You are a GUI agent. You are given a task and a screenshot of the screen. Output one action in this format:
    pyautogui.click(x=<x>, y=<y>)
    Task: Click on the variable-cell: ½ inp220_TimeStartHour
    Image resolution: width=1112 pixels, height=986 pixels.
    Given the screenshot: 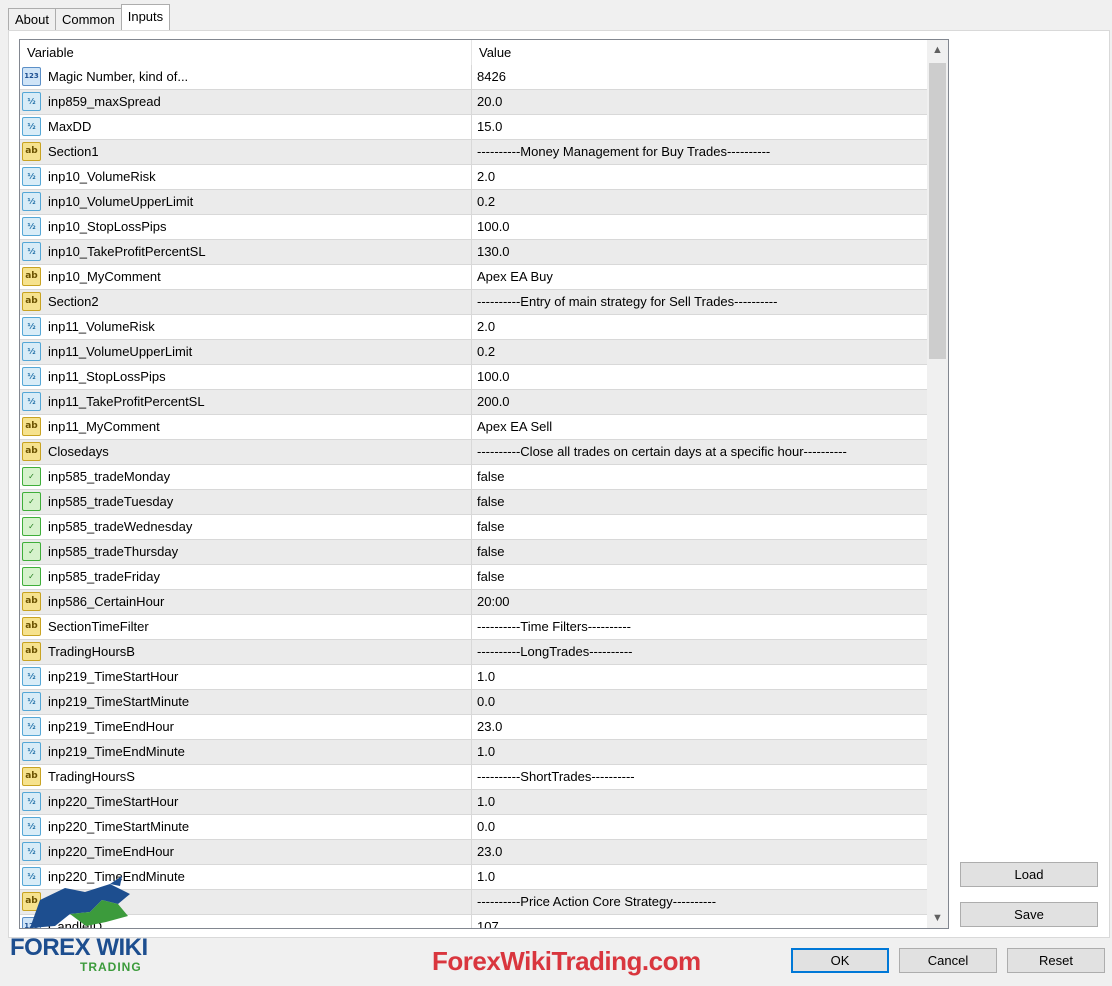 What is the action you would take?
    pyautogui.click(x=246, y=802)
    